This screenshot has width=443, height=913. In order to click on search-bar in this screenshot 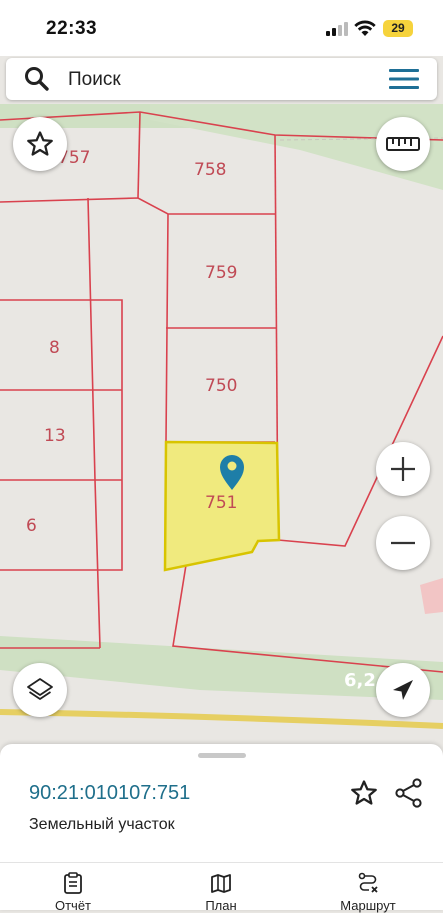, I will do `click(221, 79)`.